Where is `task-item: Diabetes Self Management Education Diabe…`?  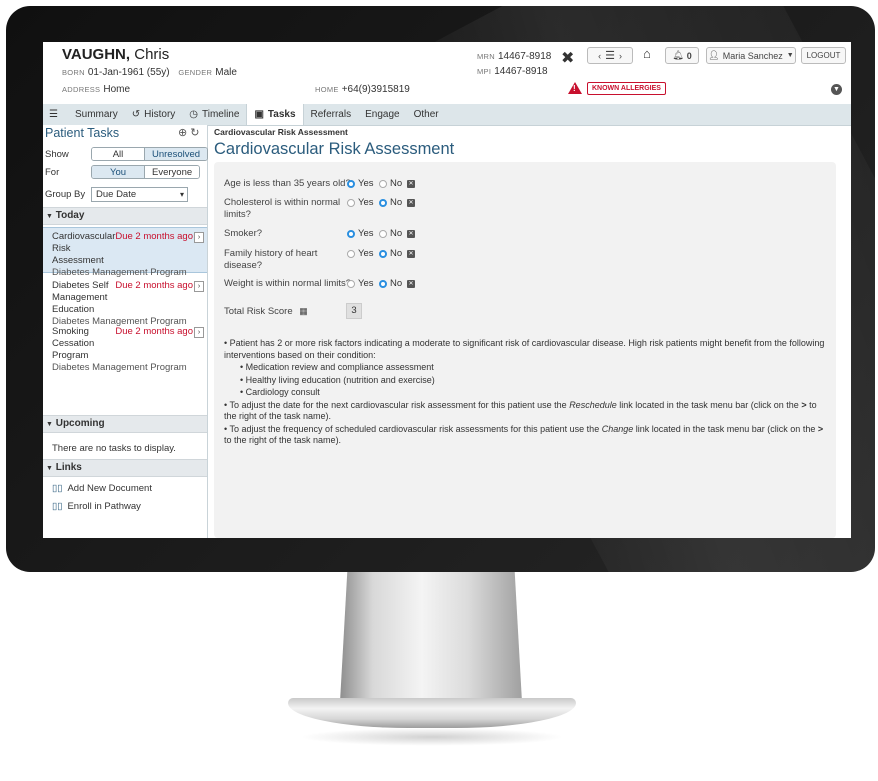 task-item: Diabetes Self Management Education Diabe… is located at coordinates (125, 302).